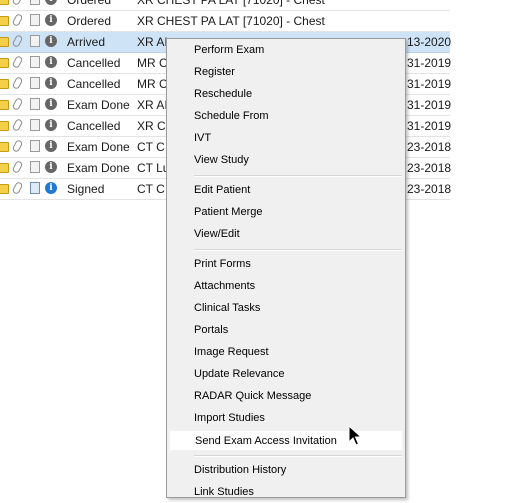  I want to click on menu-item-distribution-history: Distribution History, so click(286, 470).